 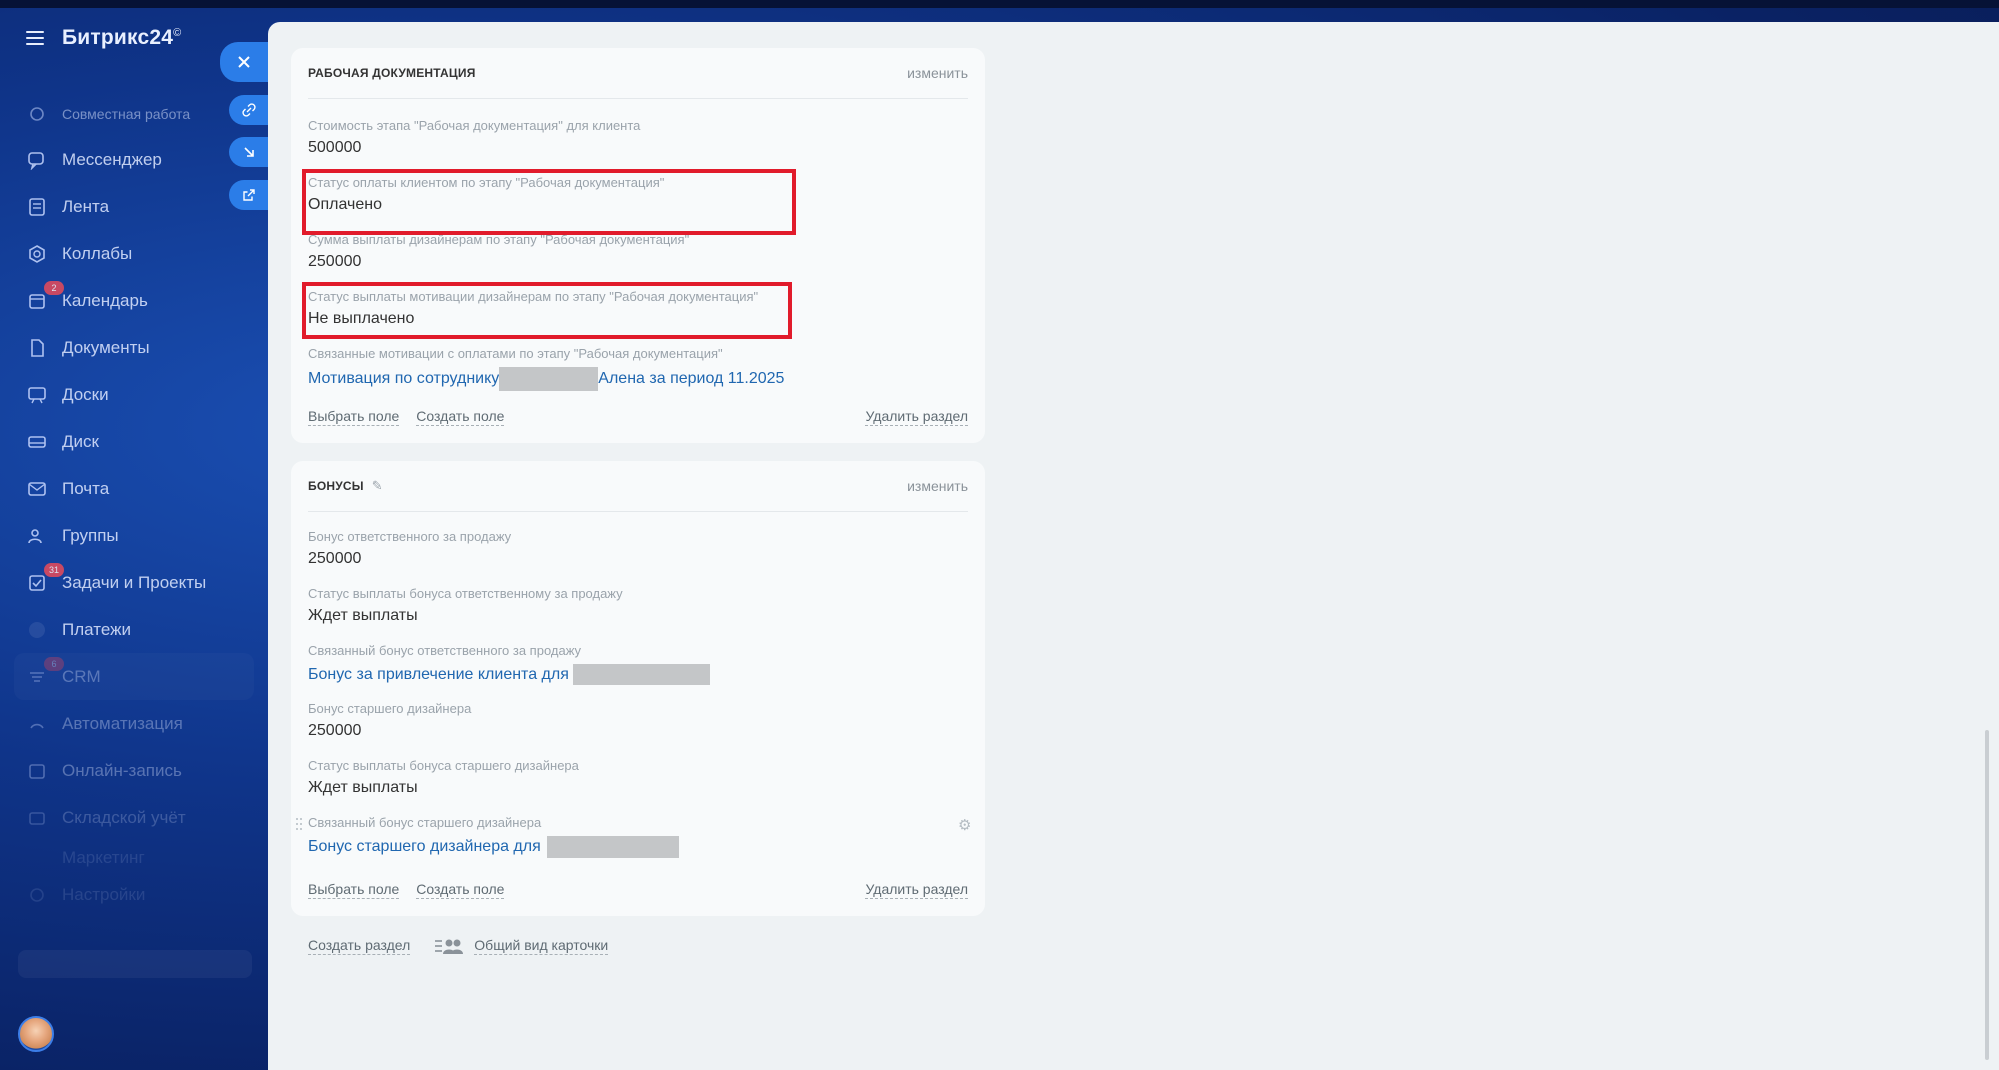 What do you see at coordinates (1987, 895) in the screenshot?
I see `scrollbar` at bounding box center [1987, 895].